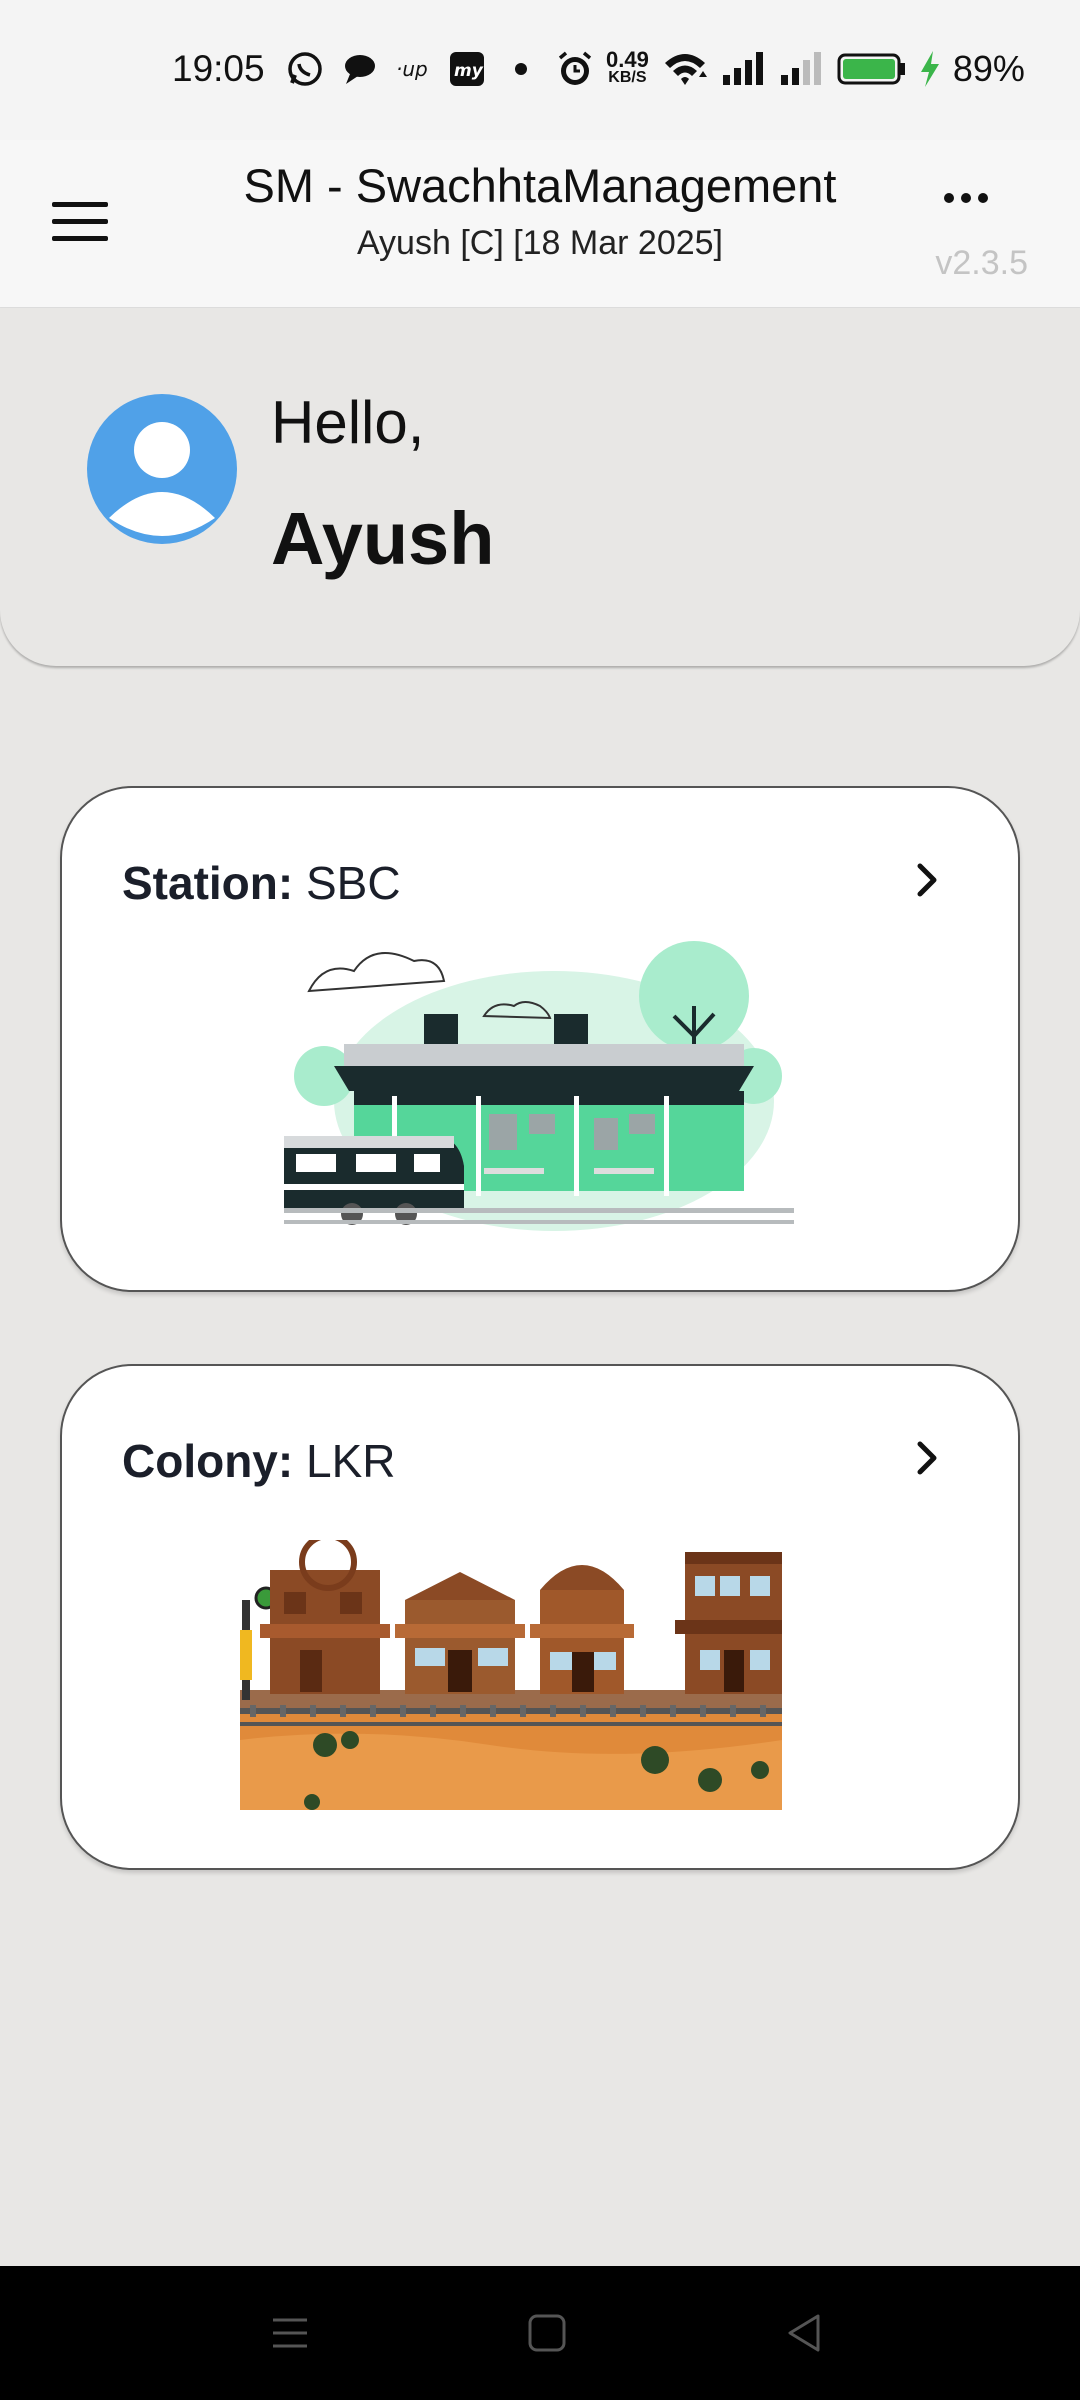  What do you see at coordinates (988, 68) in the screenshot?
I see `battery-percentage: 89%` at bounding box center [988, 68].